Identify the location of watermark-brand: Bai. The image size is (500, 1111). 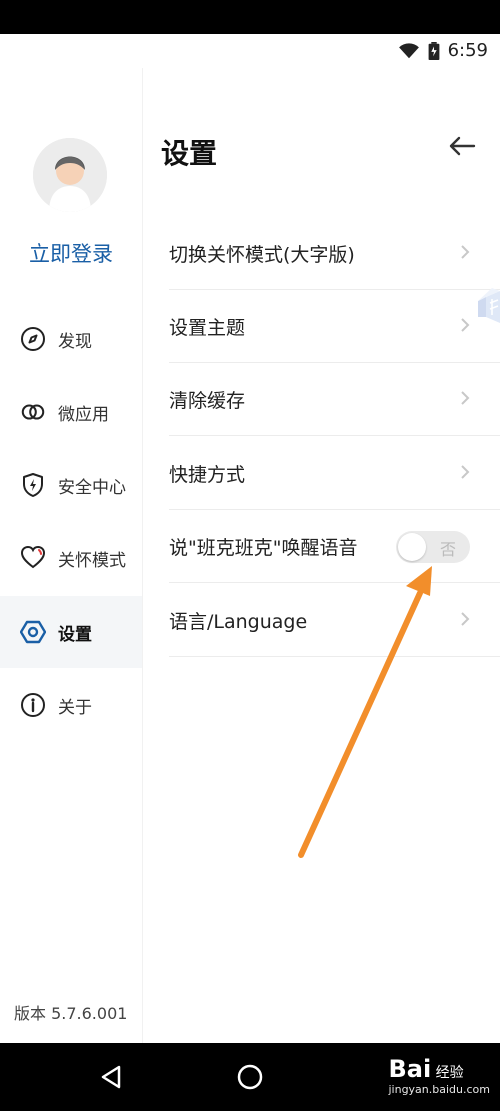
(410, 1069).